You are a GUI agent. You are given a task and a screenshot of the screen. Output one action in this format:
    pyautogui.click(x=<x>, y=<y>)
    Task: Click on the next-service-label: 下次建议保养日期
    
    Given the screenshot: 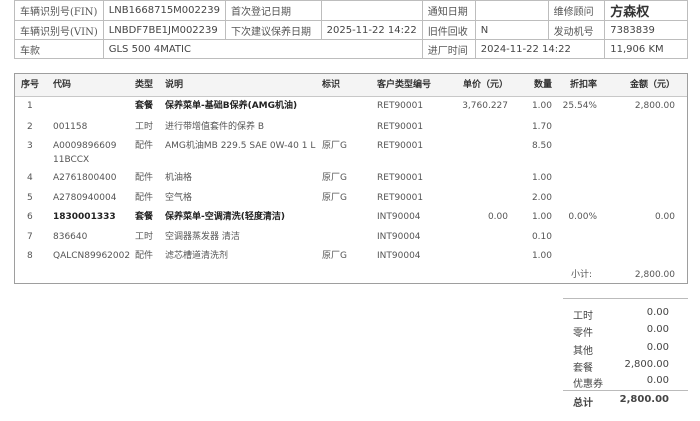 What is the action you would take?
    pyautogui.click(x=273, y=30)
    